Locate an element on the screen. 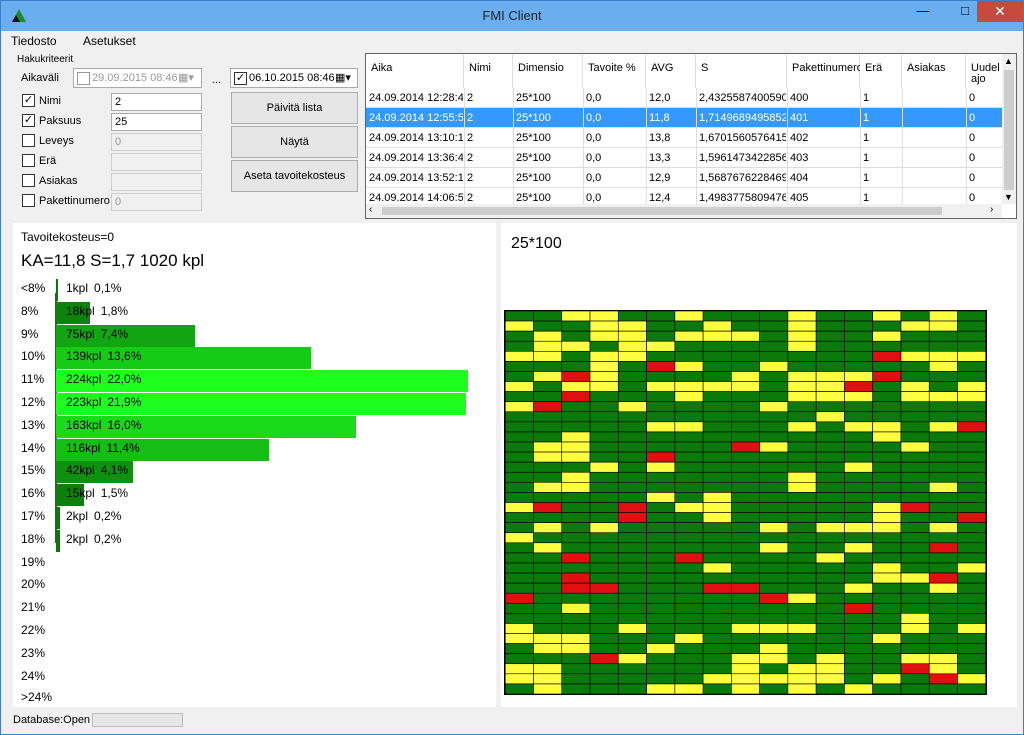  close-button: ✕ is located at coordinates (1000, 11).